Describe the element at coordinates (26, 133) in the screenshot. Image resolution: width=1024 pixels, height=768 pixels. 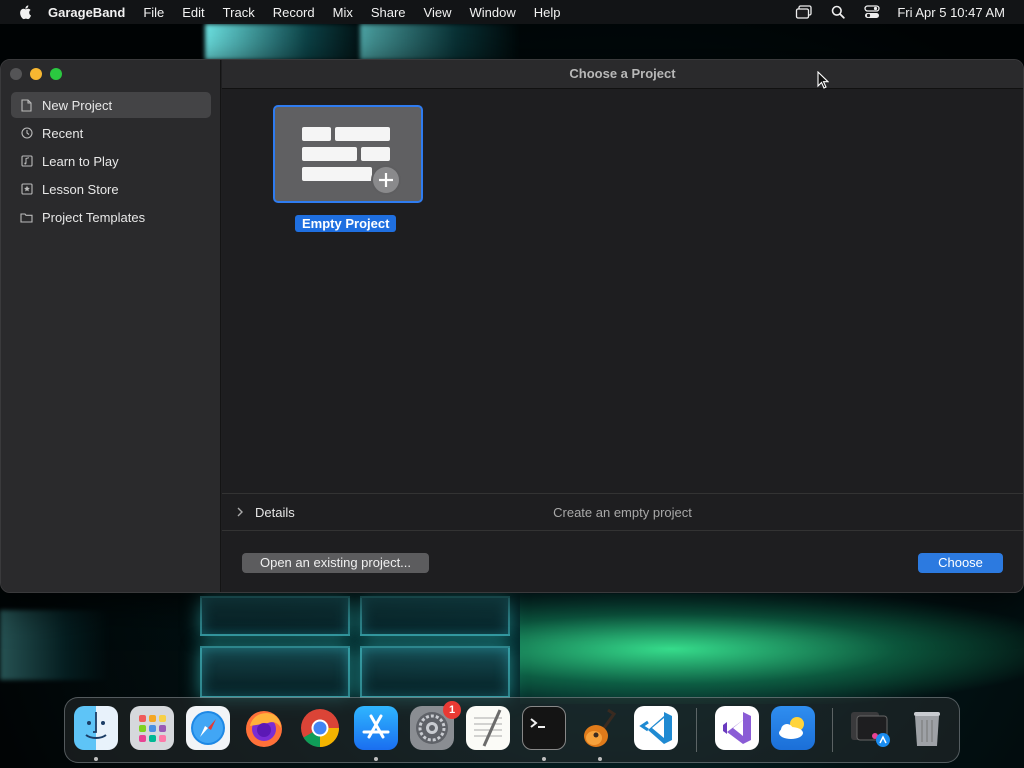
I see `clock-icon` at that location.